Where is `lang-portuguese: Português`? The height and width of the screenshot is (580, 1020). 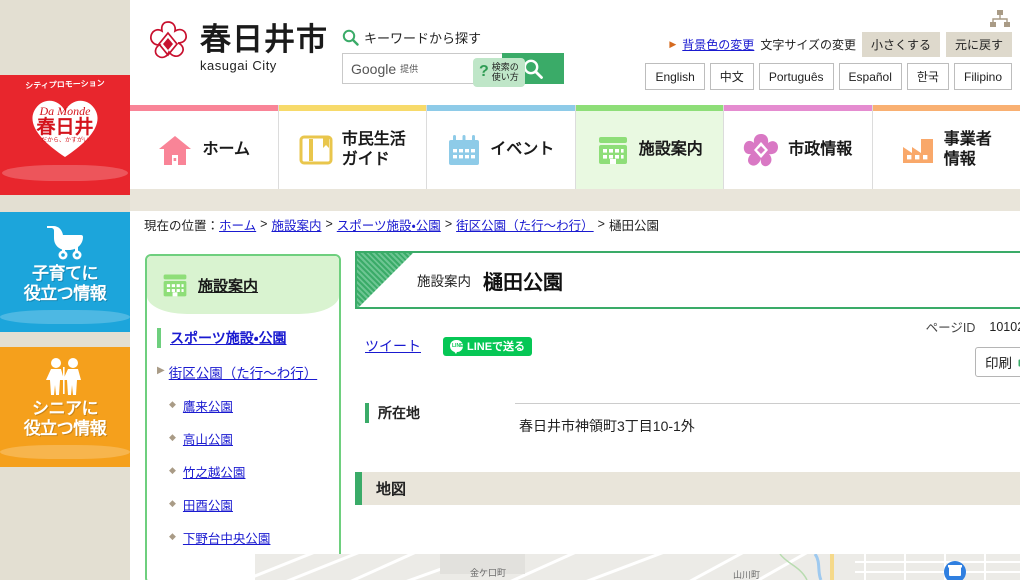
lang-portuguese: Português is located at coordinates (796, 76).